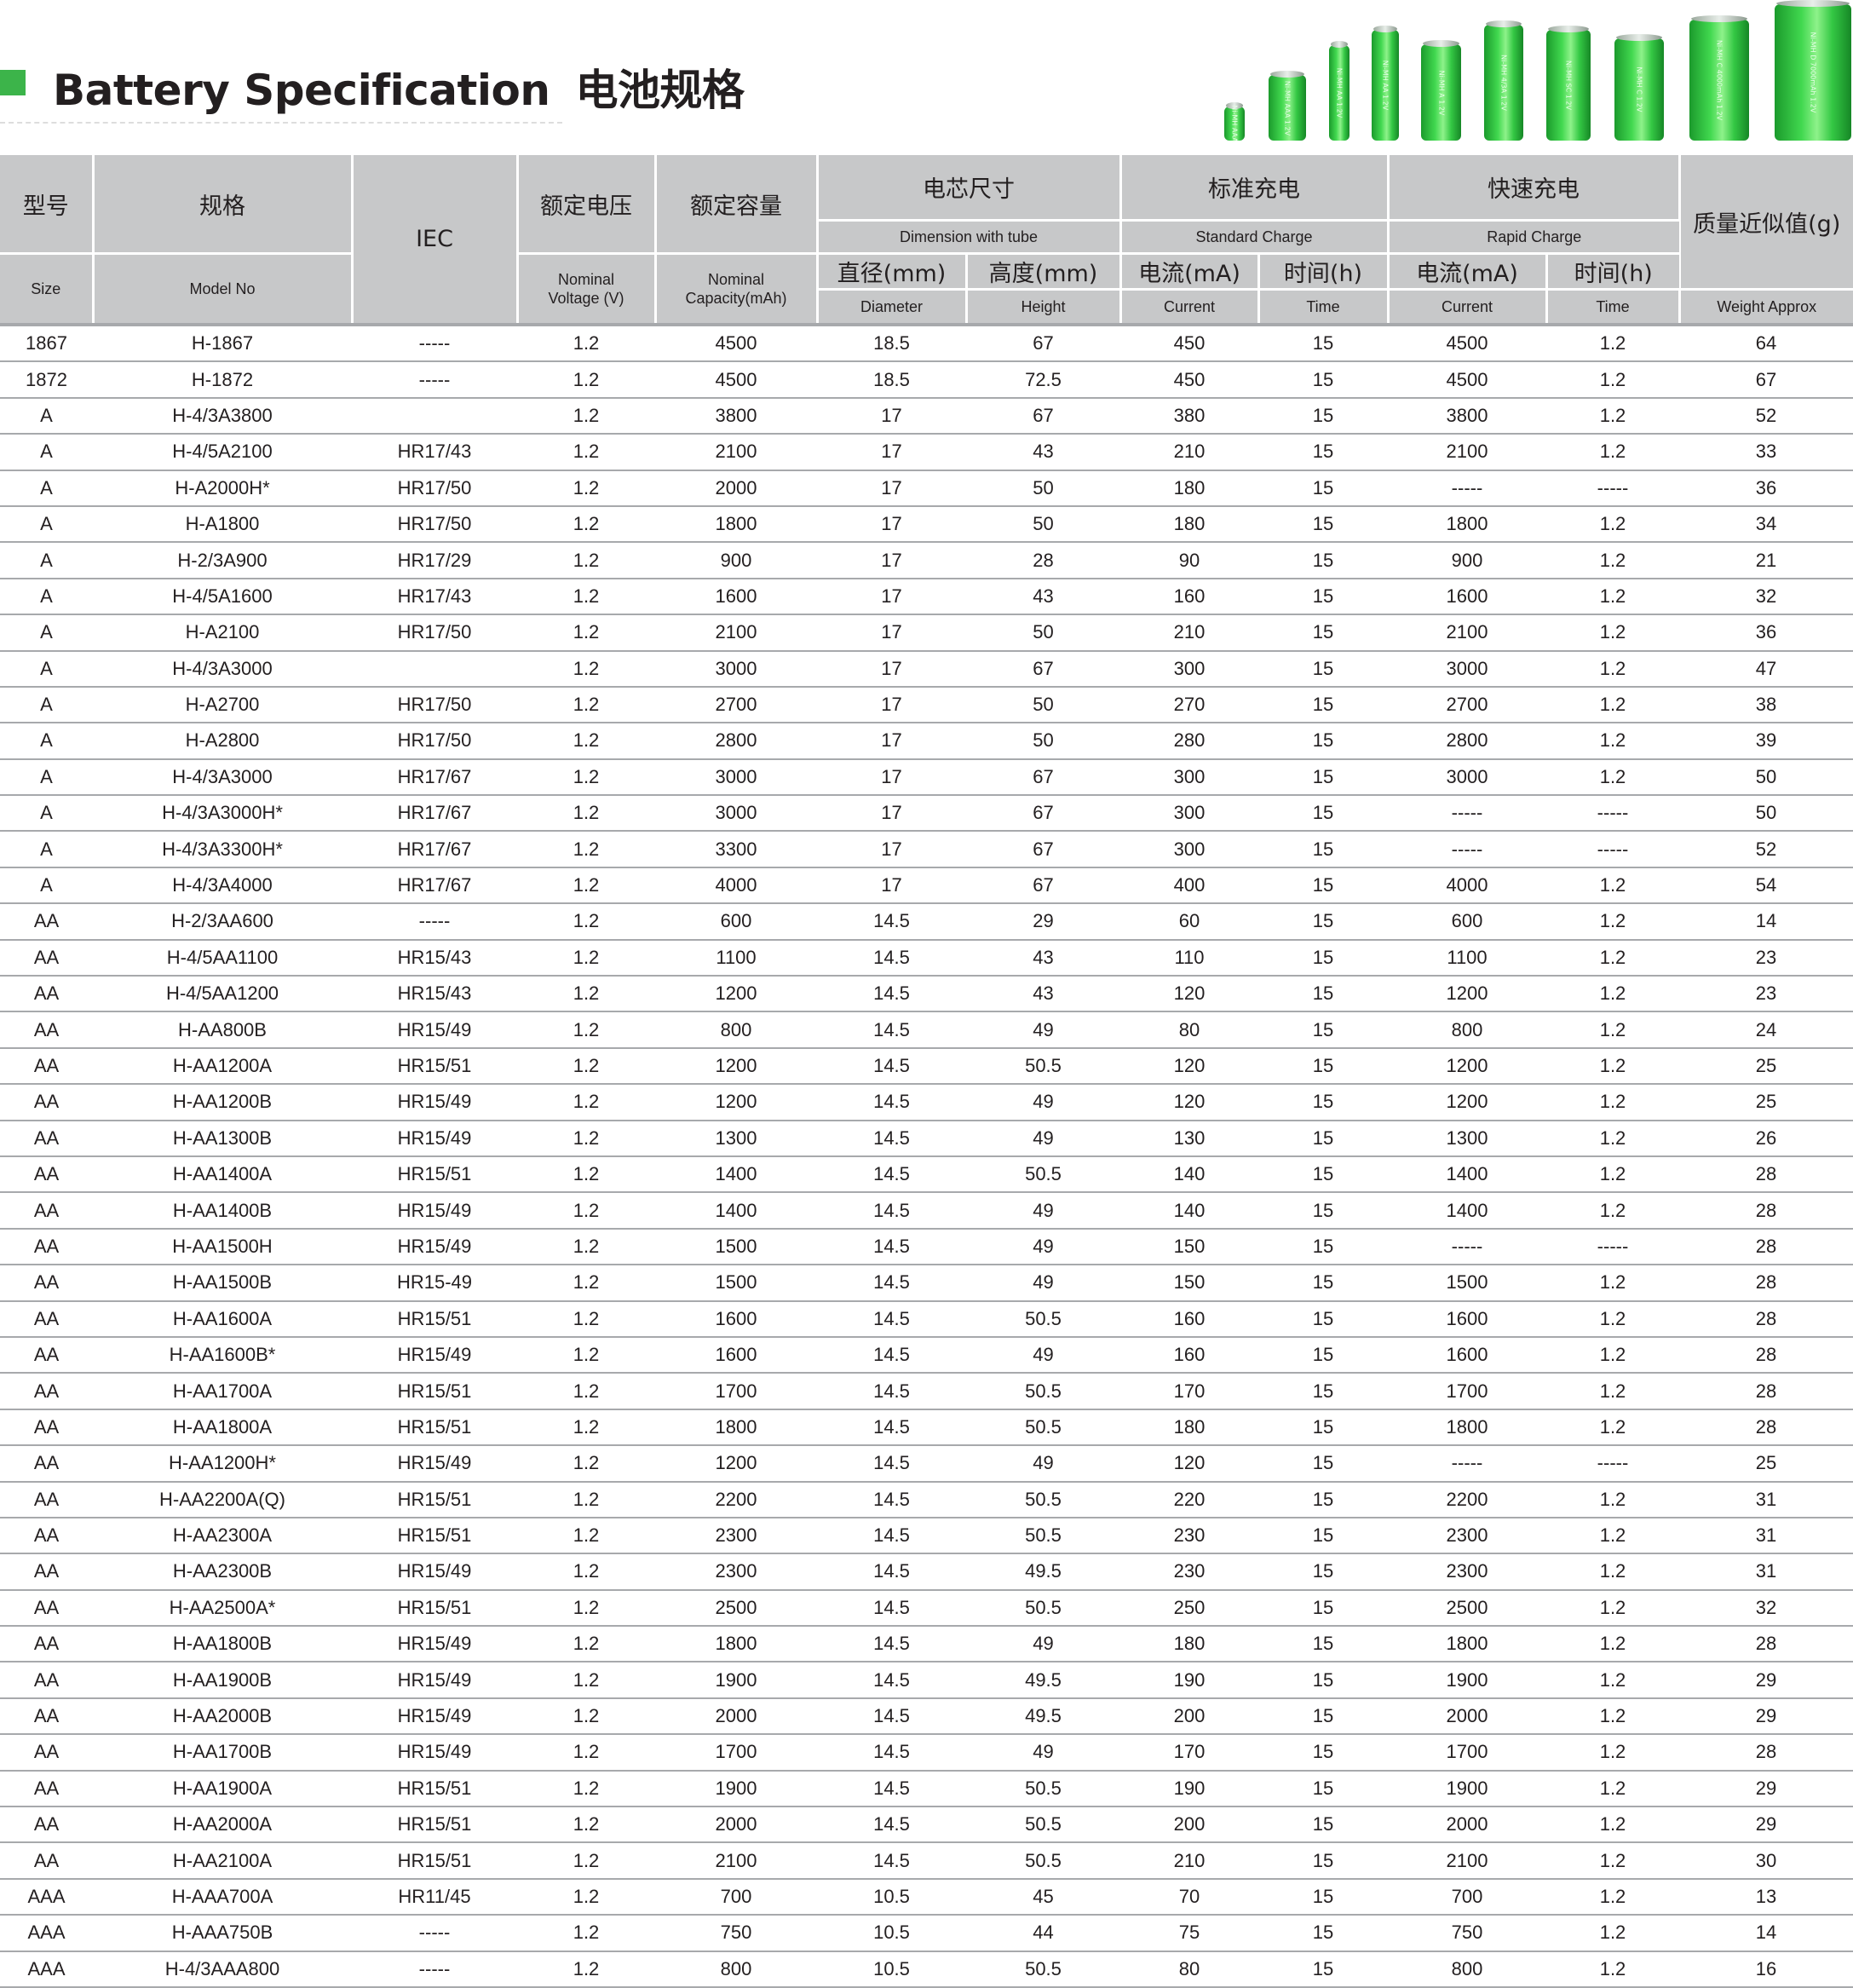 This screenshot has width=1853, height=1988. Describe the element at coordinates (736, 380) in the screenshot. I see `capacity-cell: 4500` at that location.